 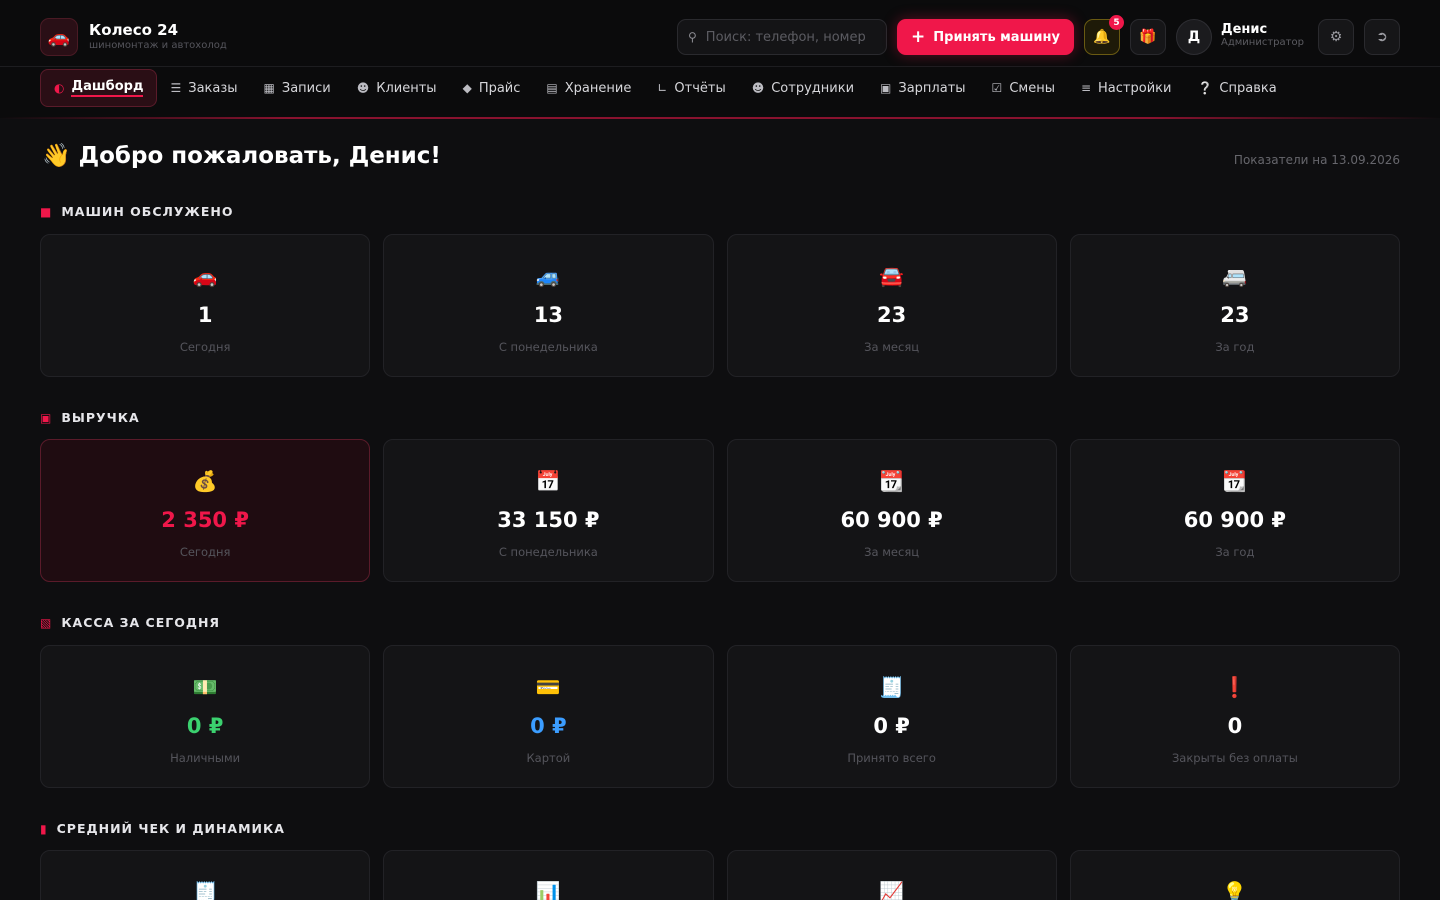 I want to click on nav-item-help: ❔ Справка, so click(x=1236, y=88).